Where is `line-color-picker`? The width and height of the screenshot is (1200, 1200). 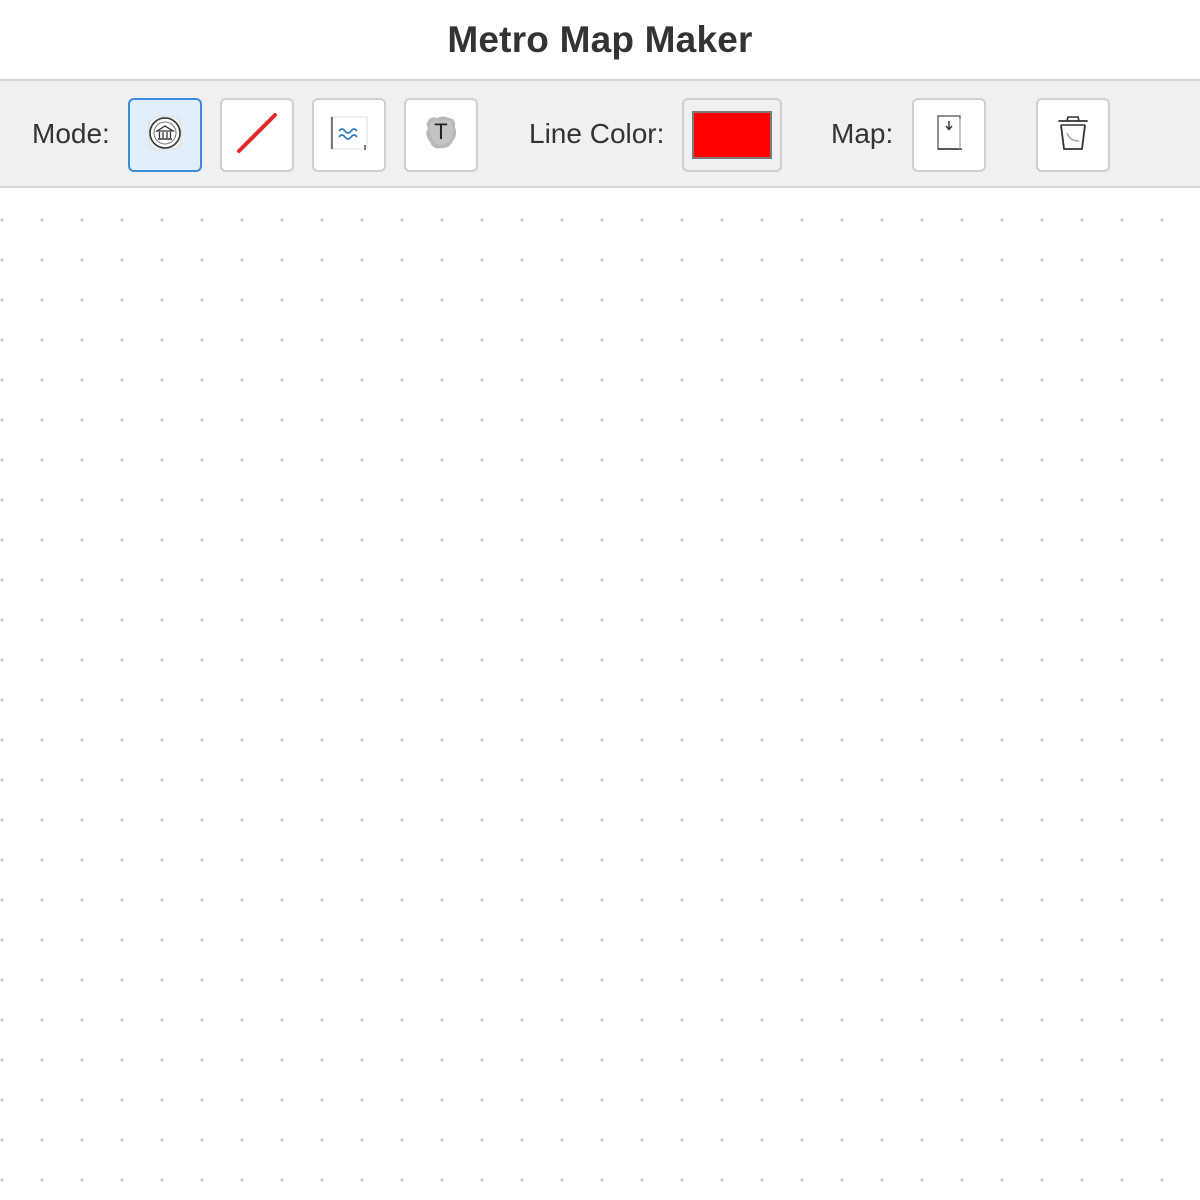
line-color-picker is located at coordinates (732, 135).